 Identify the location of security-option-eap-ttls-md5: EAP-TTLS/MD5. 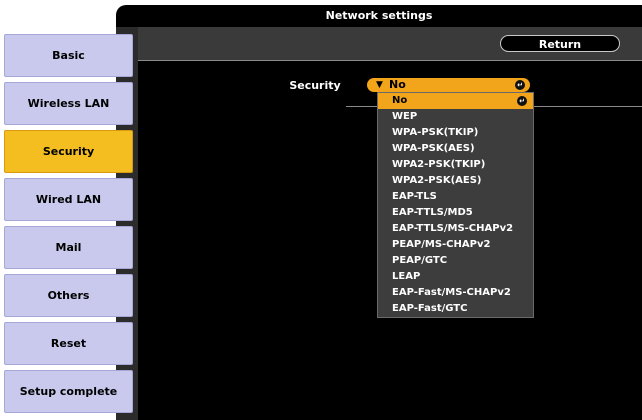
(455, 213).